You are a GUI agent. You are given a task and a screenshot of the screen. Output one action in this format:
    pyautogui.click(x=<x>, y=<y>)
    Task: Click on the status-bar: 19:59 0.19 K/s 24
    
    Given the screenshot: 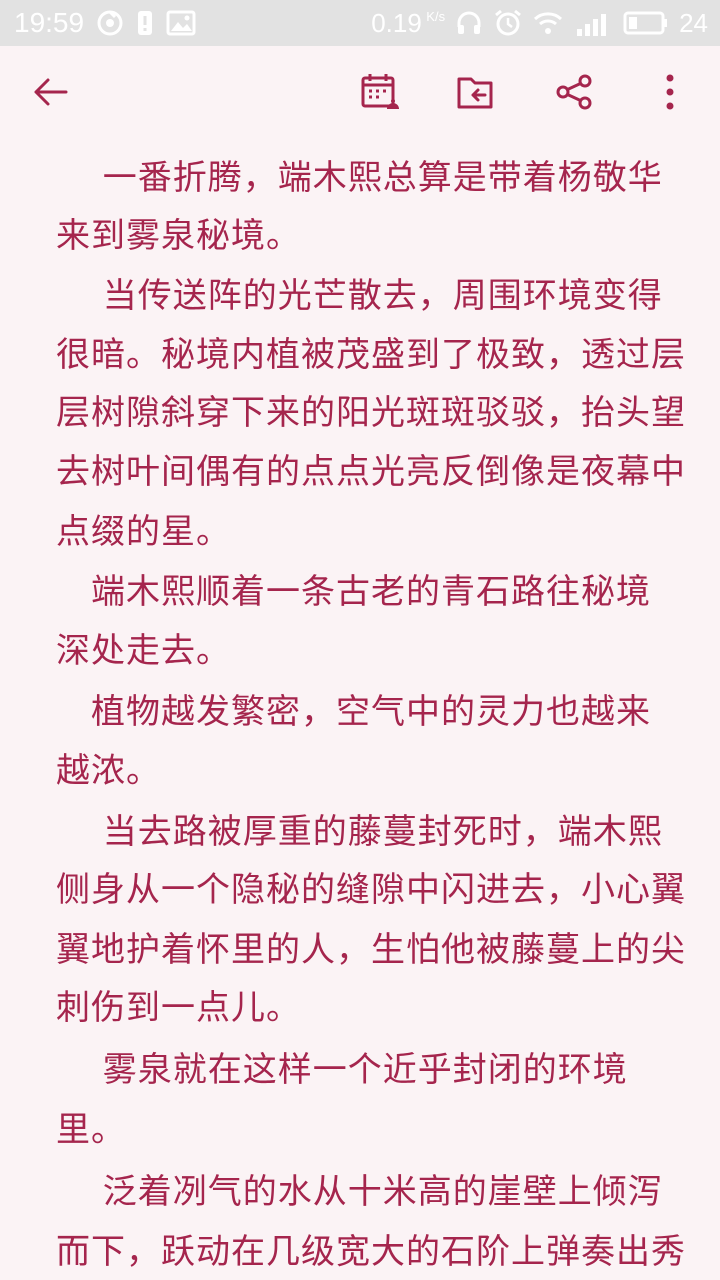 What is the action you would take?
    pyautogui.click(x=360, y=23)
    